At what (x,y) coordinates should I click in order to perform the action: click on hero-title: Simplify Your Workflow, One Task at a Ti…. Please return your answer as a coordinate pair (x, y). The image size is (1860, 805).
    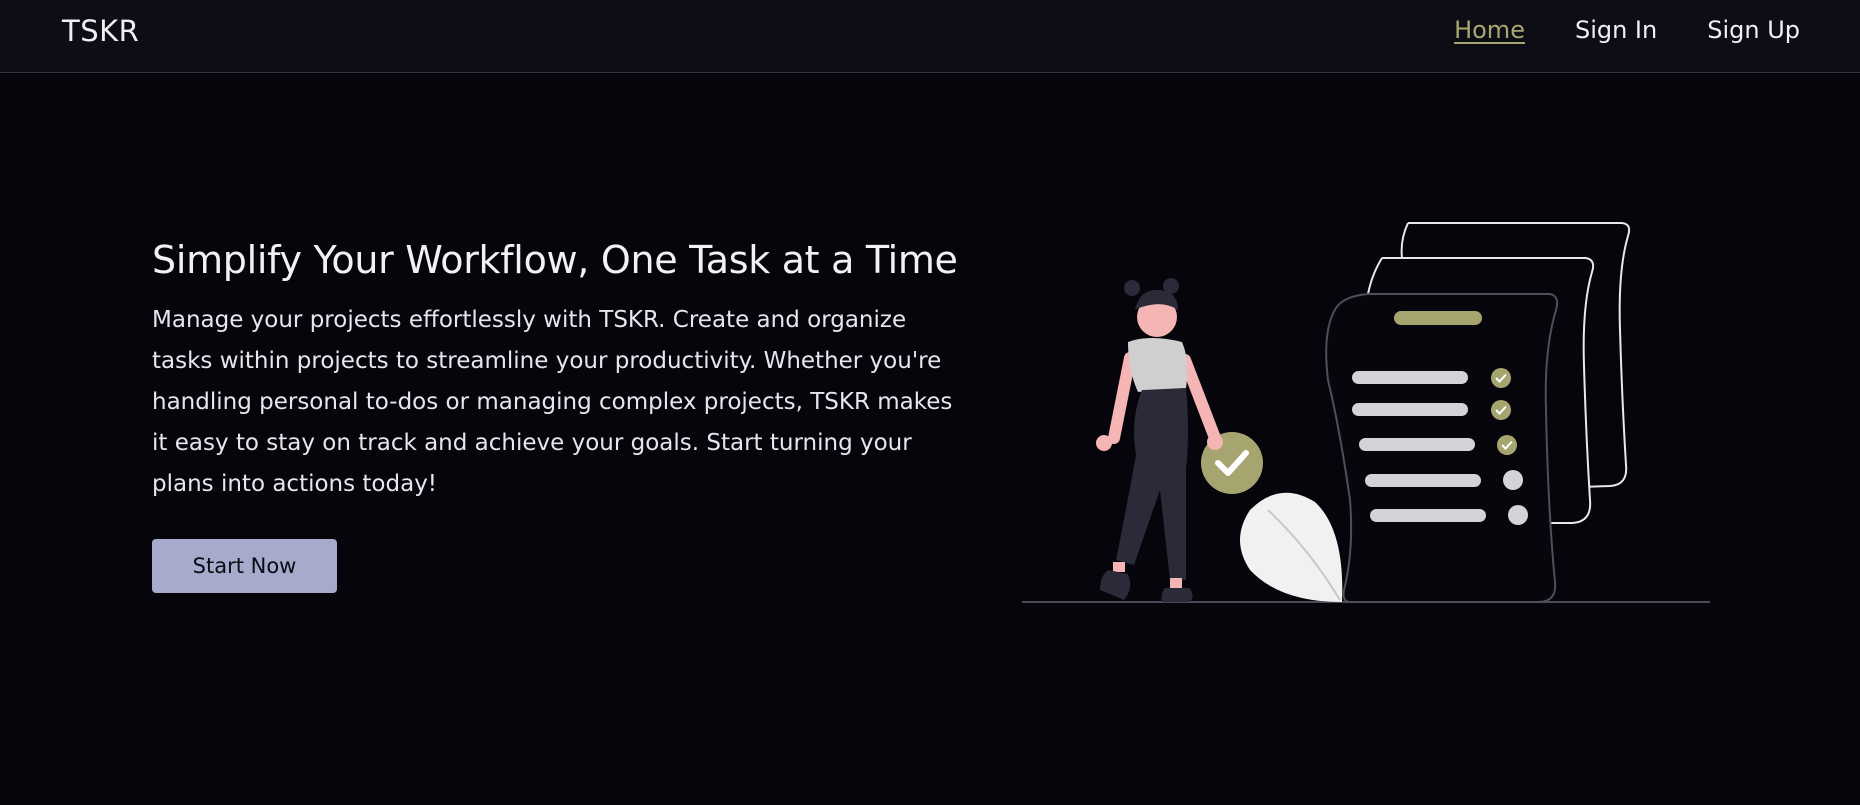
    Looking at the image, I should click on (555, 260).